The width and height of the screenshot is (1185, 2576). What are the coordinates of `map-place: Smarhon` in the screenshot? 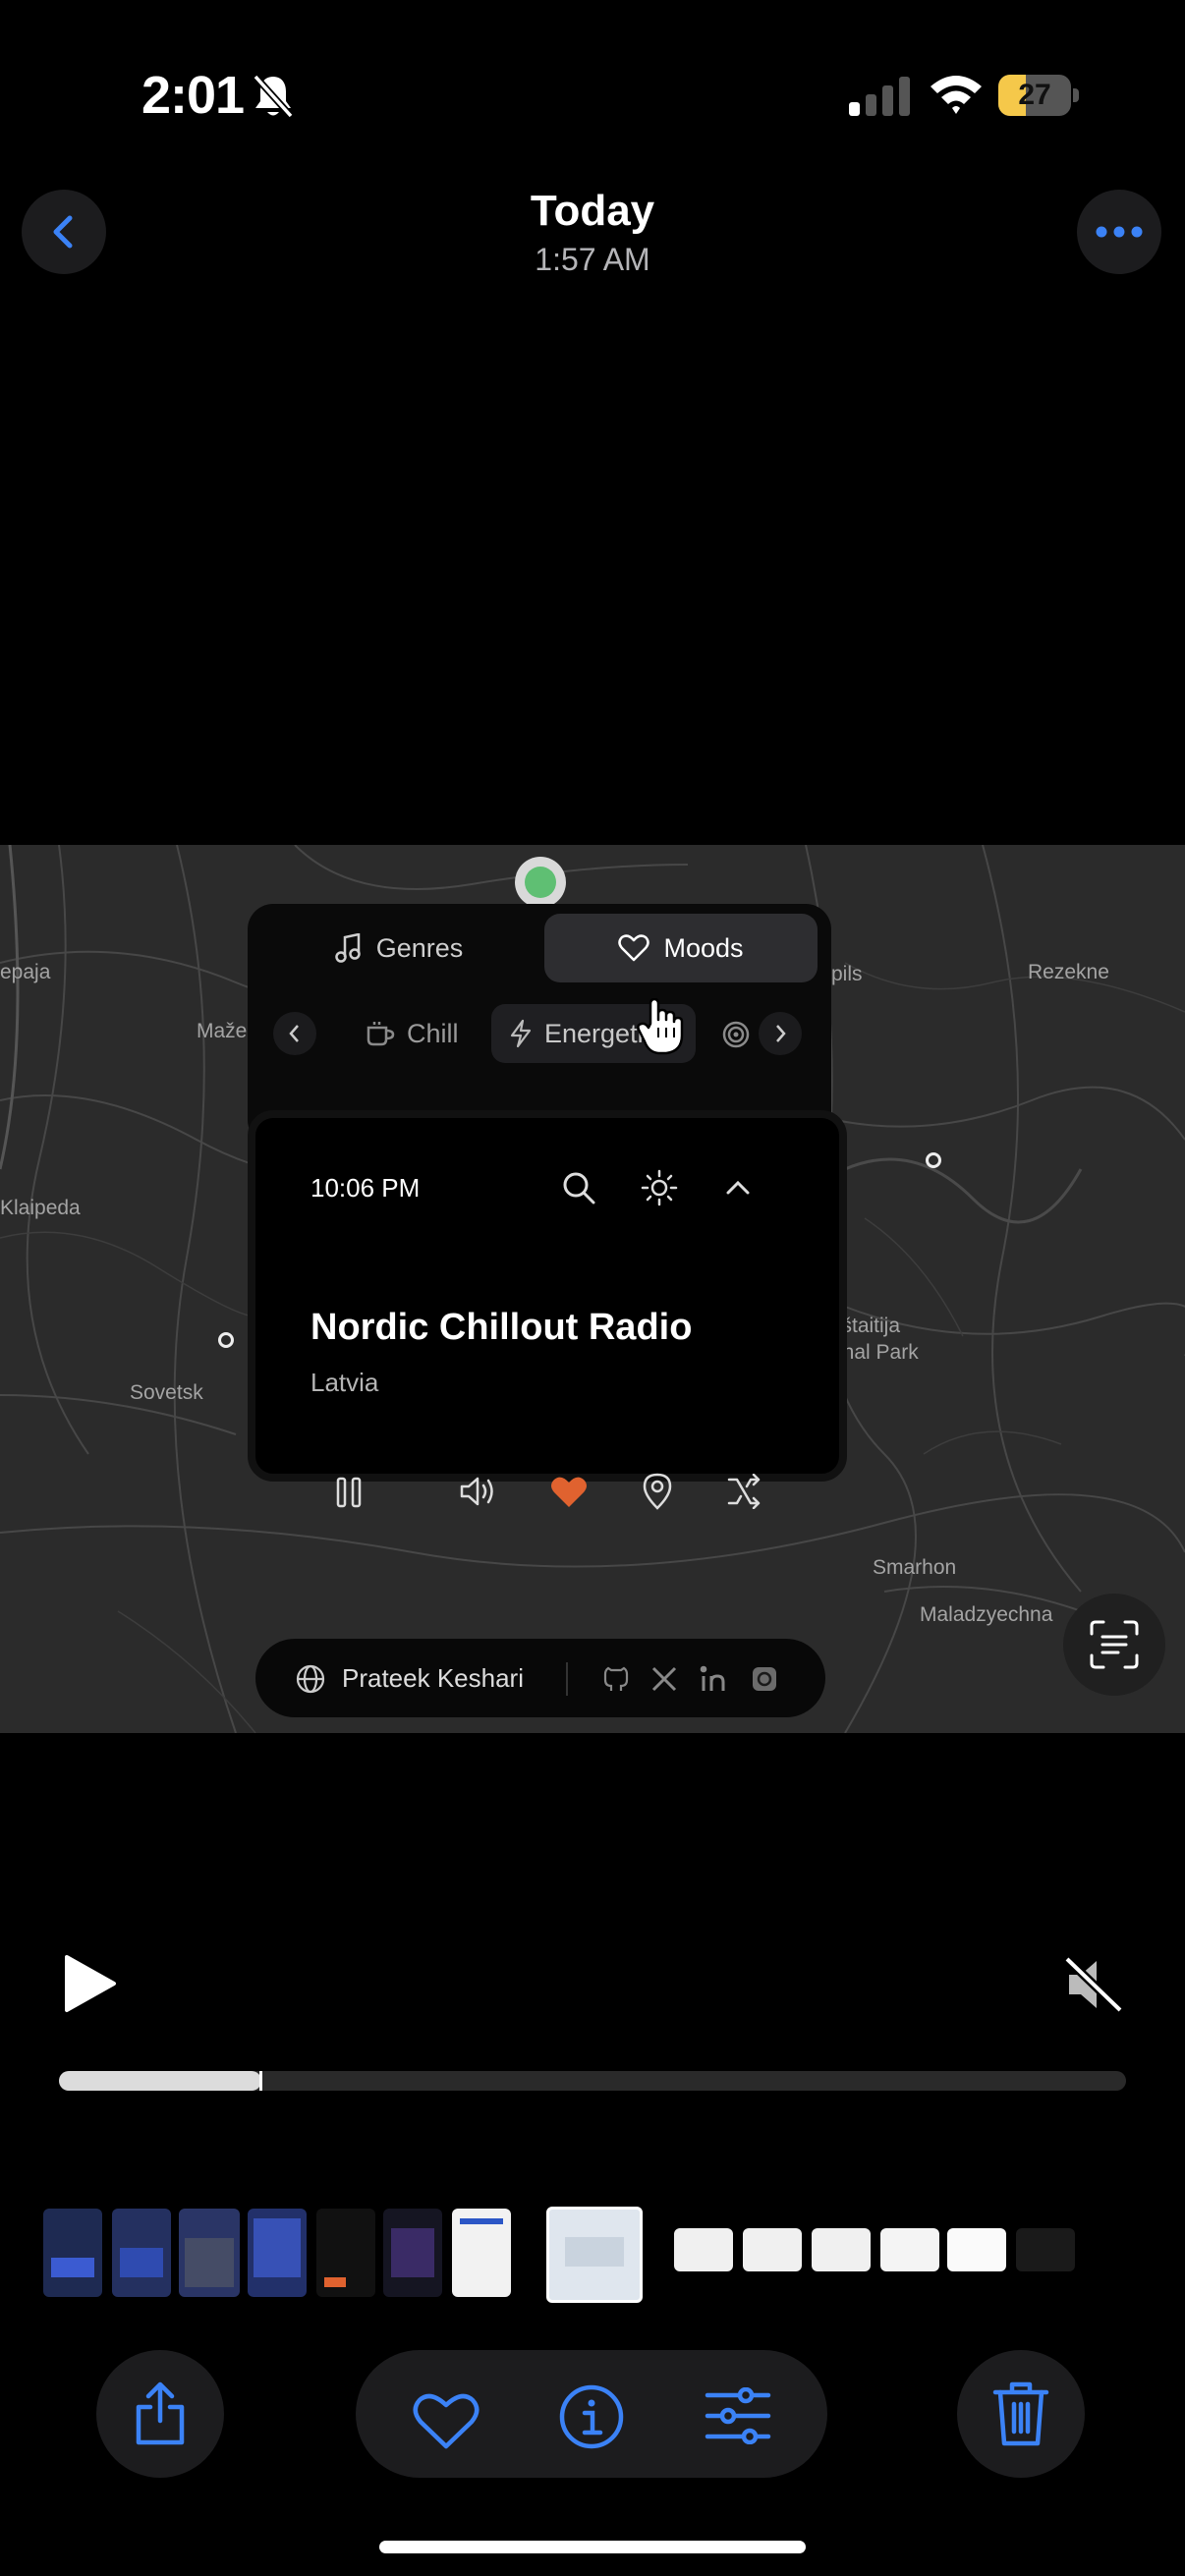 It's located at (915, 1567).